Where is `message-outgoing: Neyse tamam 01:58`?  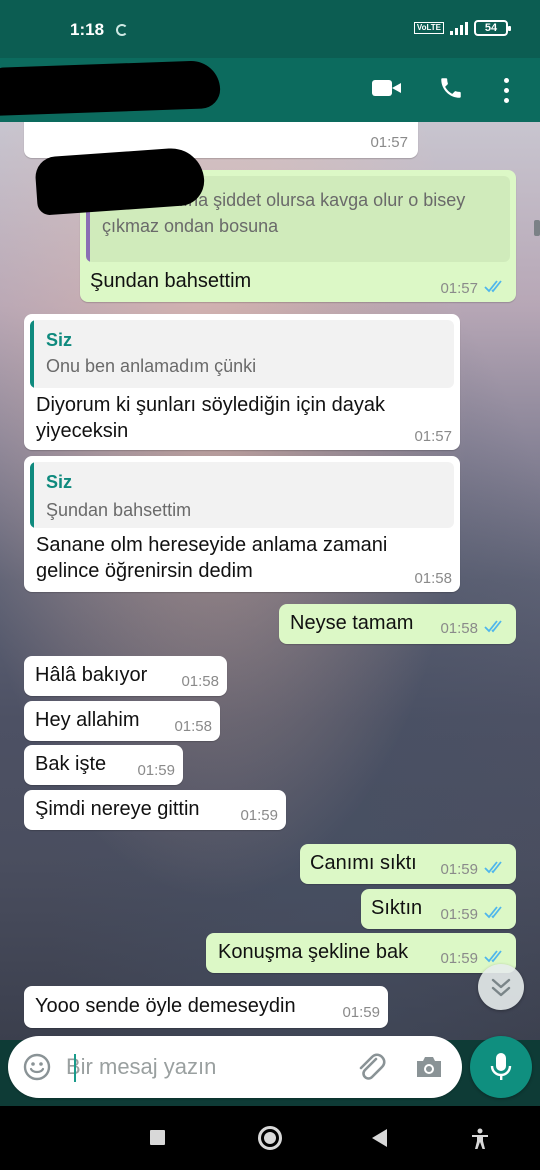 message-outgoing: Neyse tamam 01:58 is located at coordinates (397, 624).